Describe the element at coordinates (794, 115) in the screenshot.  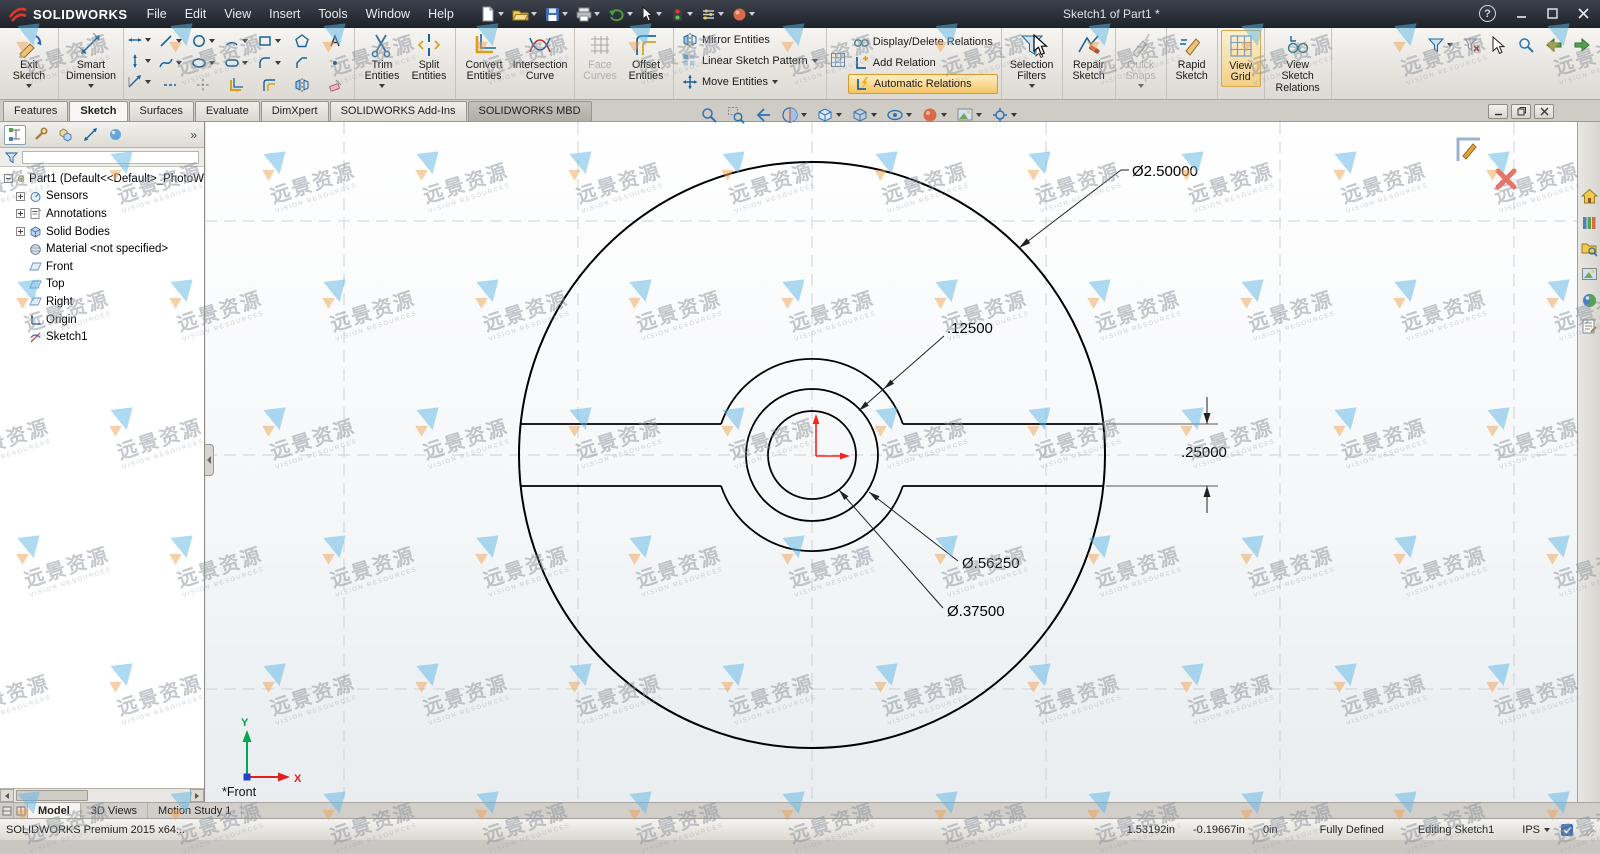
I see `section-view-button` at that location.